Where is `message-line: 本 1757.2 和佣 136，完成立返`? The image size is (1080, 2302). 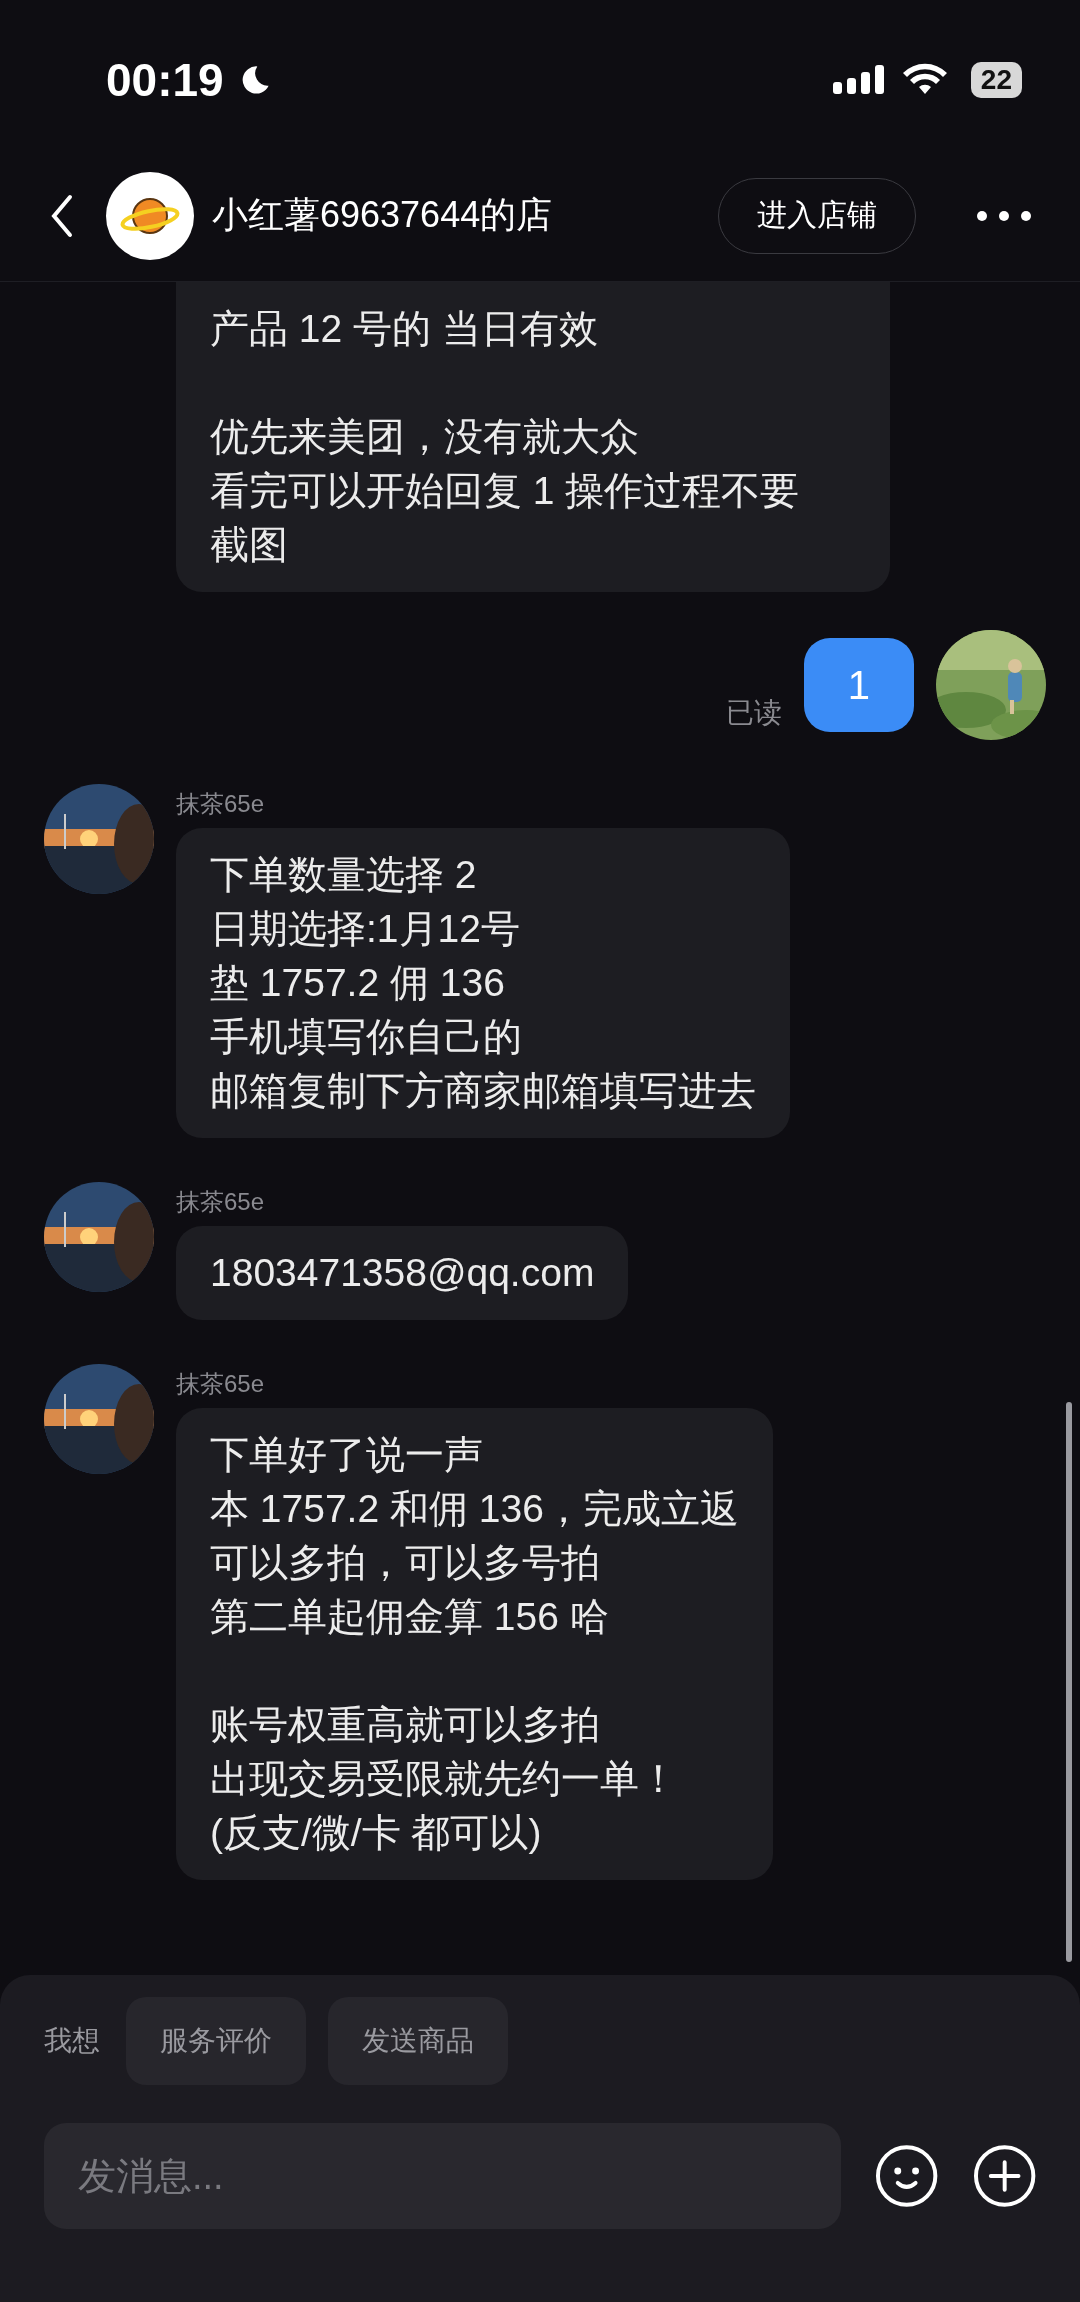
message-line: 本 1757.2 和佣 136，完成立返 is located at coordinates (474, 1509).